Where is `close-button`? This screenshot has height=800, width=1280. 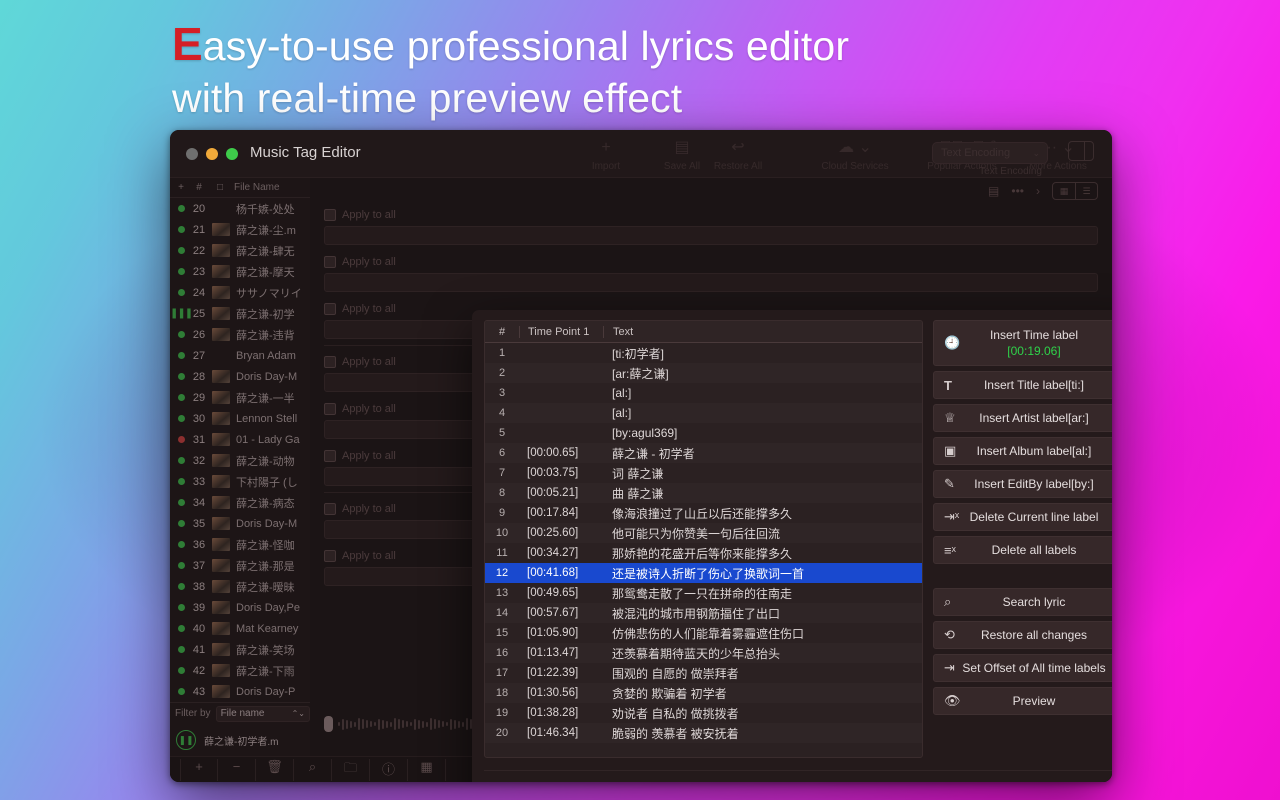
close-button is located at coordinates (192, 154).